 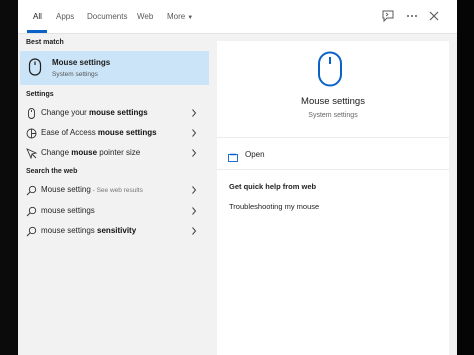 I want to click on pointer-icon, so click(x=31, y=153).